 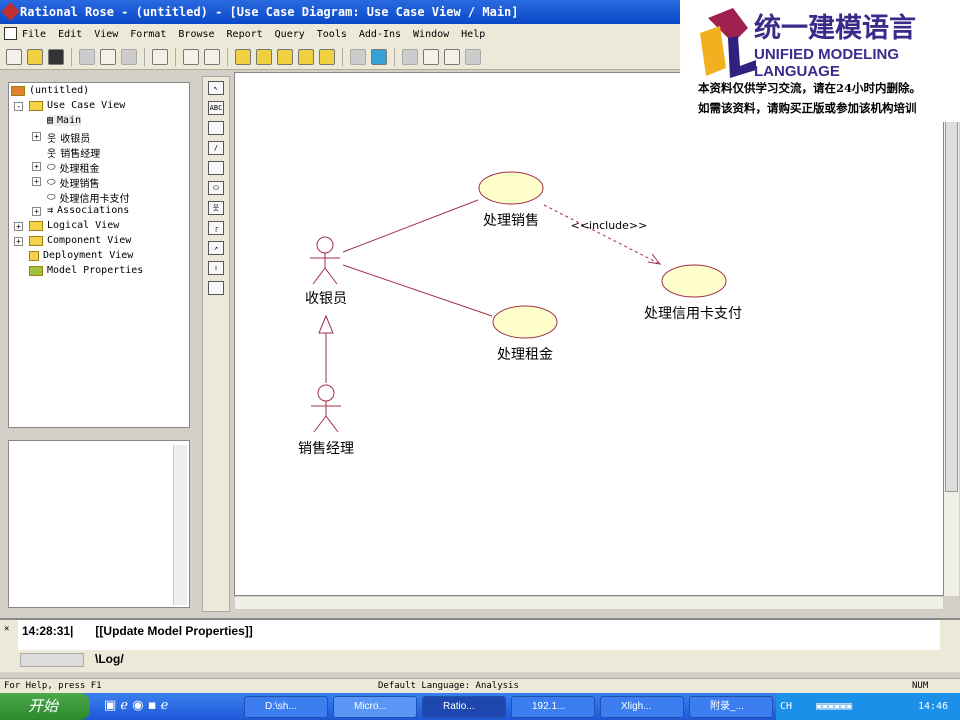 What do you see at coordinates (920, 686) in the screenshot?
I see `status-num: NUM` at bounding box center [920, 686].